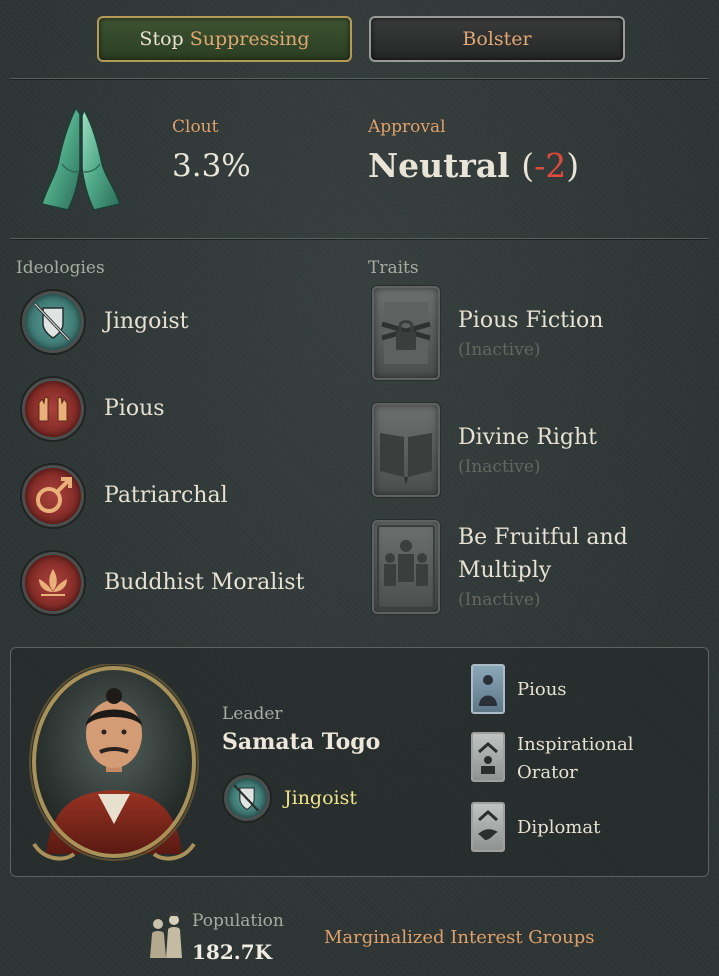  Describe the element at coordinates (406, 450) in the screenshot. I see `open-book-icon` at that location.